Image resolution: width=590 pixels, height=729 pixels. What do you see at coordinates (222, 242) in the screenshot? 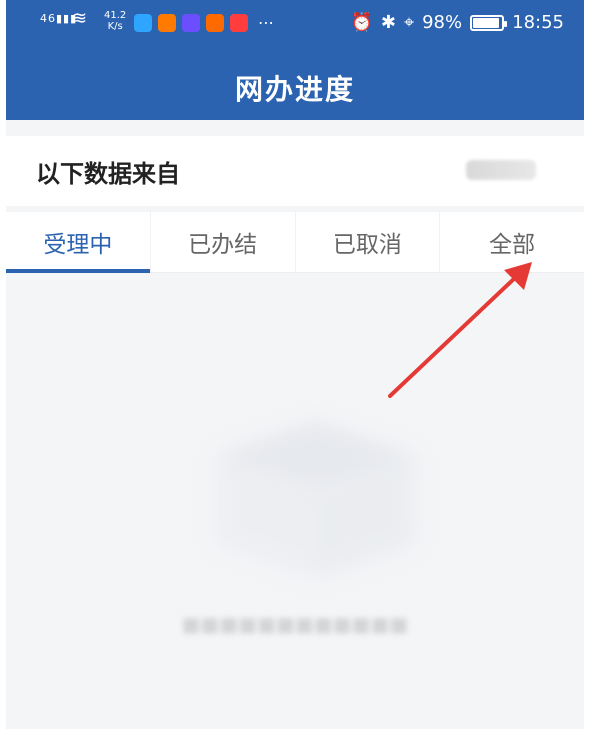
I see `tab-completed: 已办结` at bounding box center [222, 242].